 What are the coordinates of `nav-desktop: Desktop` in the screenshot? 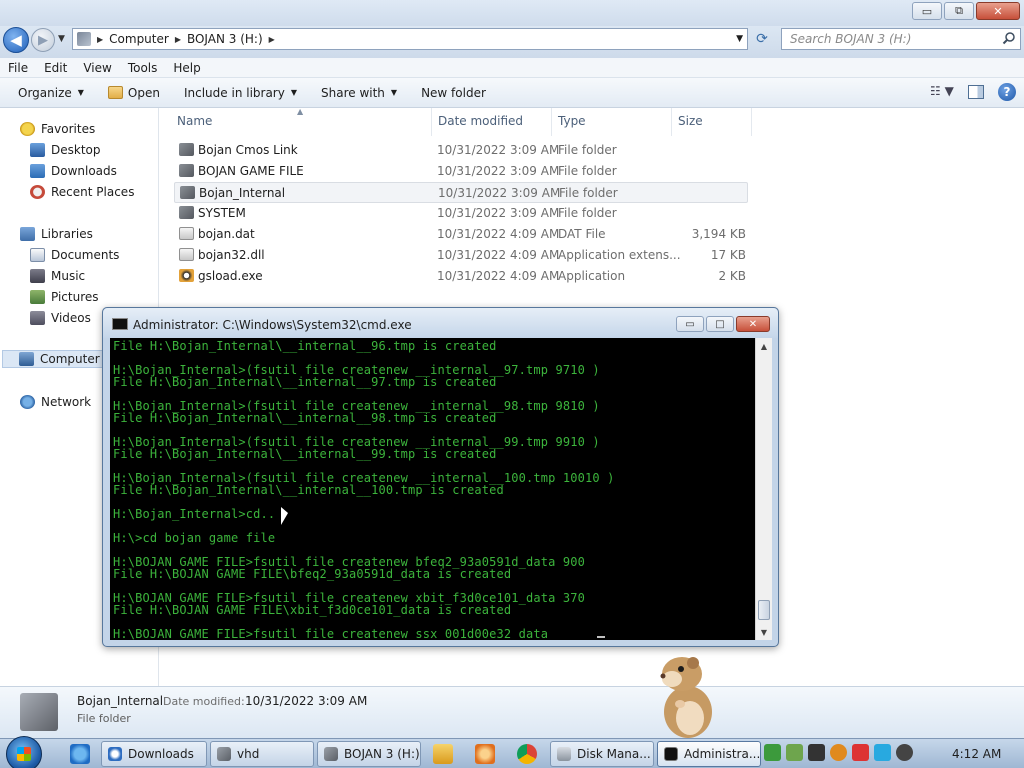 It's located at (65, 150).